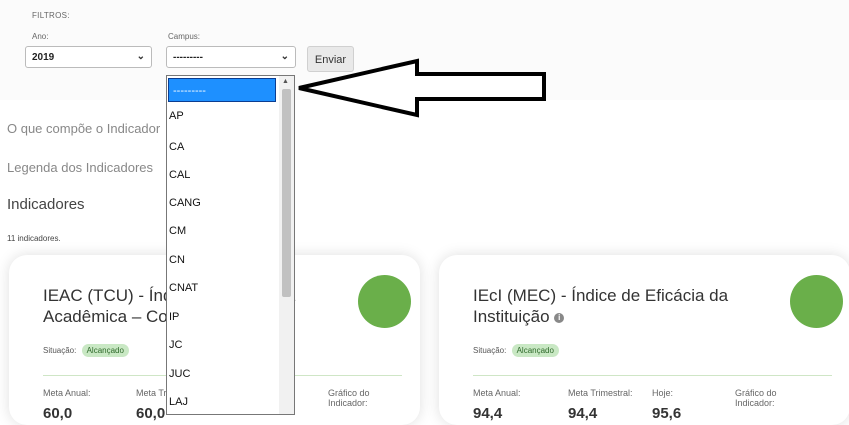  Describe the element at coordinates (600, 393) in the screenshot. I see `meta-trimestral-label: Meta Trimestral:` at that location.